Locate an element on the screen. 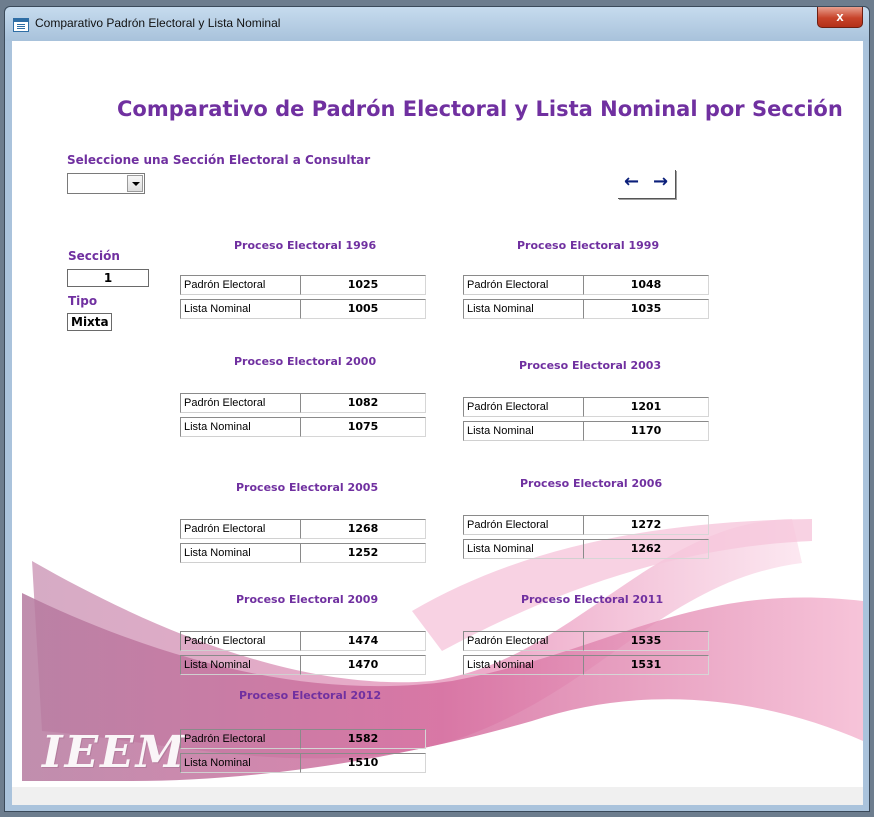 The height and width of the screenshot is (817, 874). lista-value: 1170 is located at coordinates (646, 431).